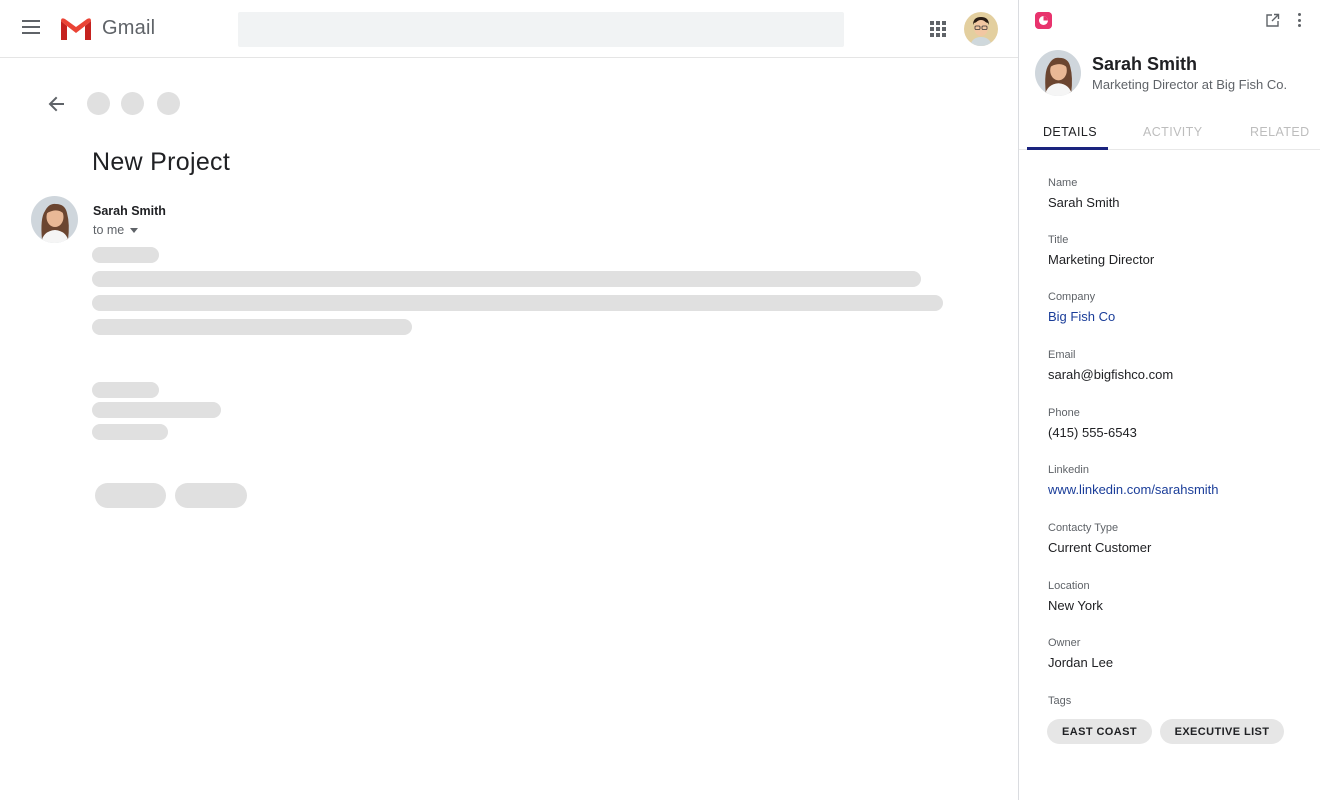  What do you see at coordinates (129, 211) in the screenshot?
I see `sender-name: Sarah Smith` at bounding box center [129, 211].